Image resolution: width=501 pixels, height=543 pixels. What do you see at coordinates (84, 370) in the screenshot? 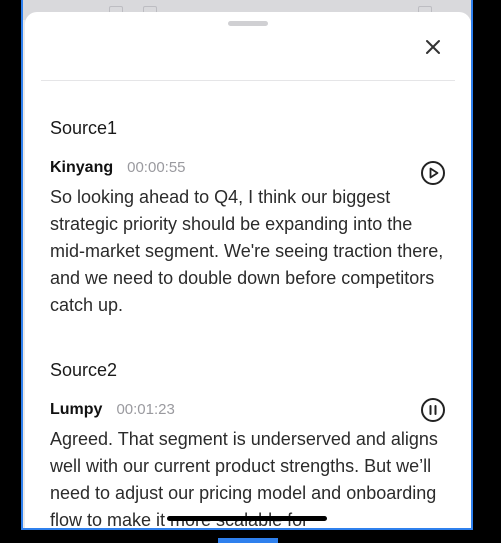
I see `source-title: Source2` at bounding box center [84, 370].